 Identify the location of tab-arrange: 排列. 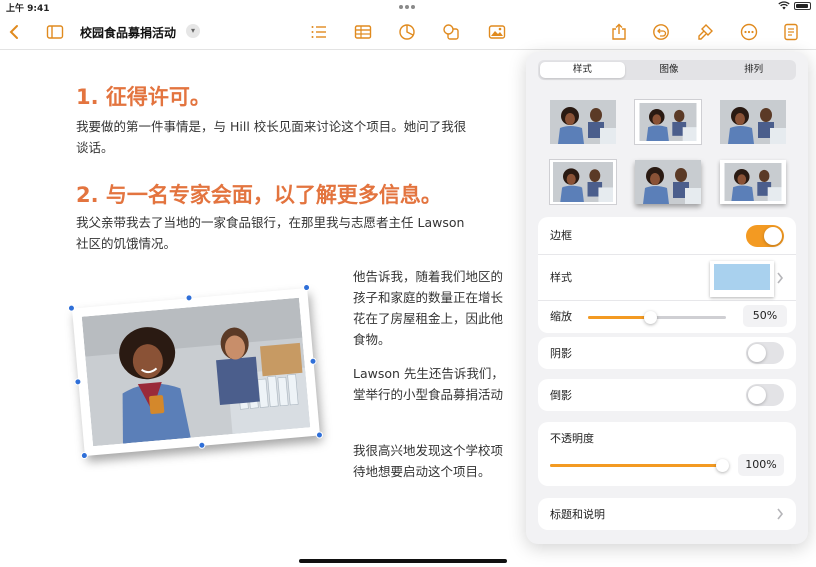
(753, 70).